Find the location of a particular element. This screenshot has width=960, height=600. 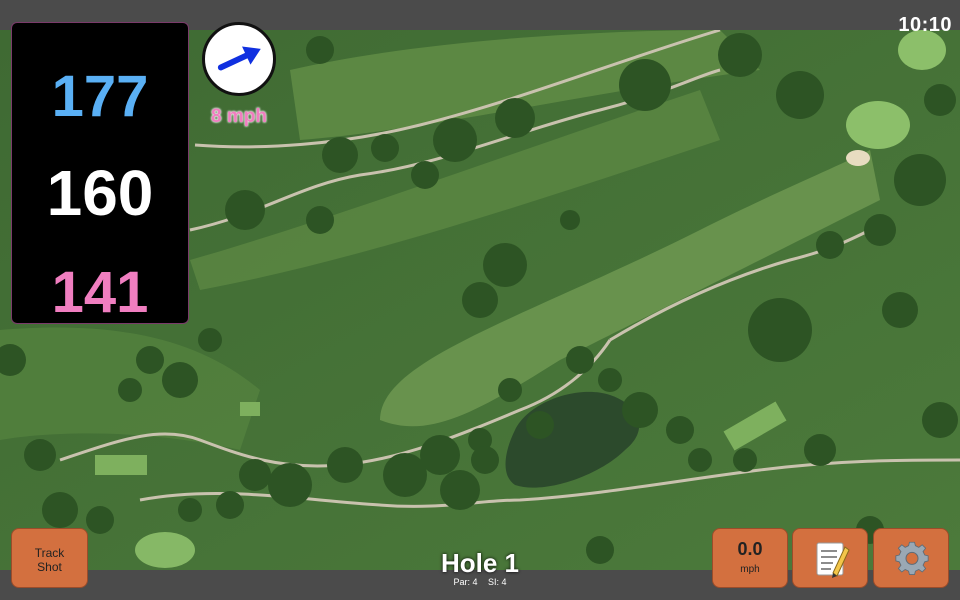

settings-button is located at coordinates (911, 558).